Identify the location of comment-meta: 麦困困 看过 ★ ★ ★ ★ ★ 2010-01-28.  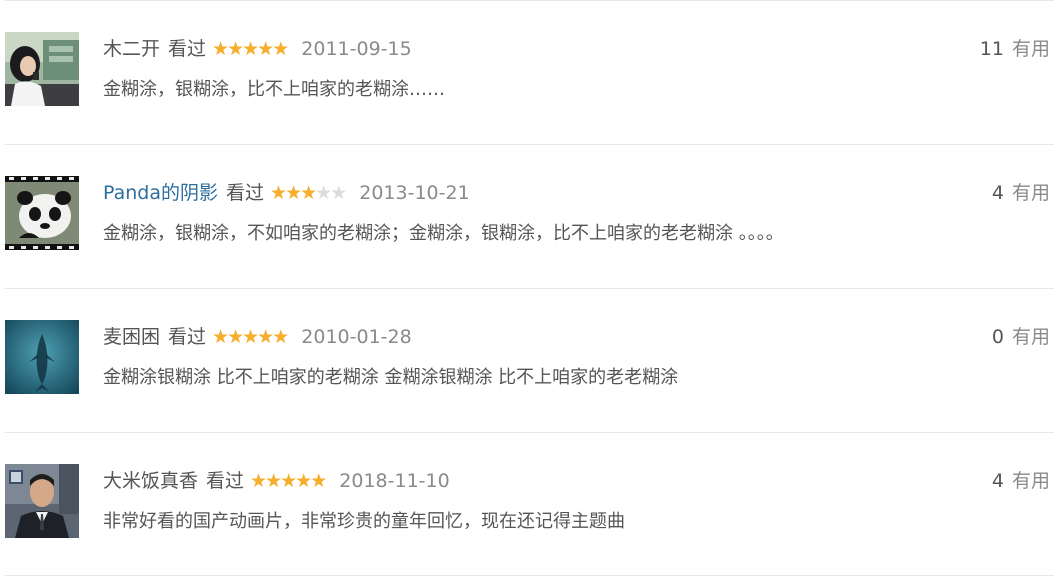
(257, 337).